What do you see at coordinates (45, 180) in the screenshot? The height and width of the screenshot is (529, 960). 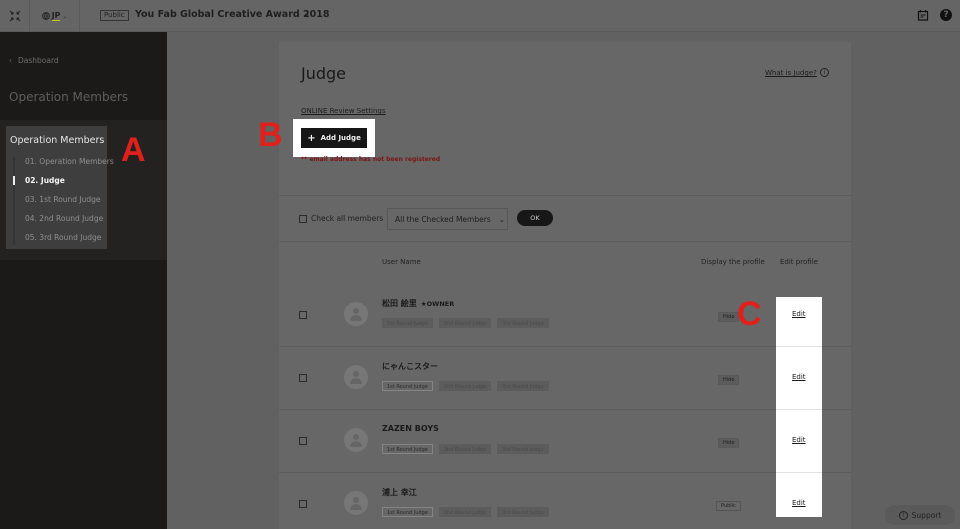 I see `sidebar-item-judge: 02. Judge` at bounding box center [45, 180].